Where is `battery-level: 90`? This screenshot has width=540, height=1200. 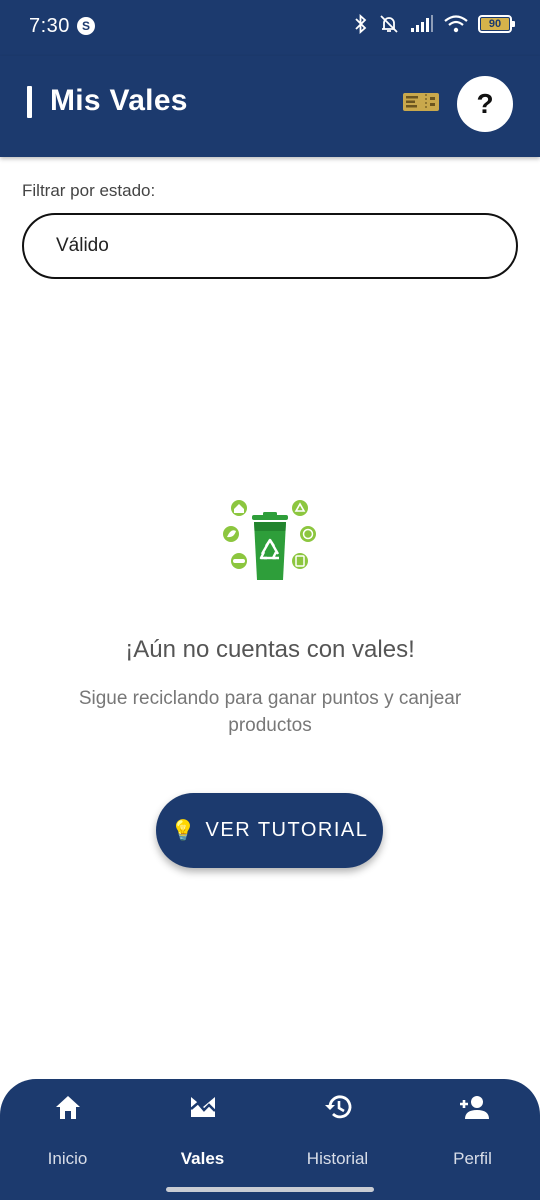 battery-level: 90 is located at coordinates (495, 24).